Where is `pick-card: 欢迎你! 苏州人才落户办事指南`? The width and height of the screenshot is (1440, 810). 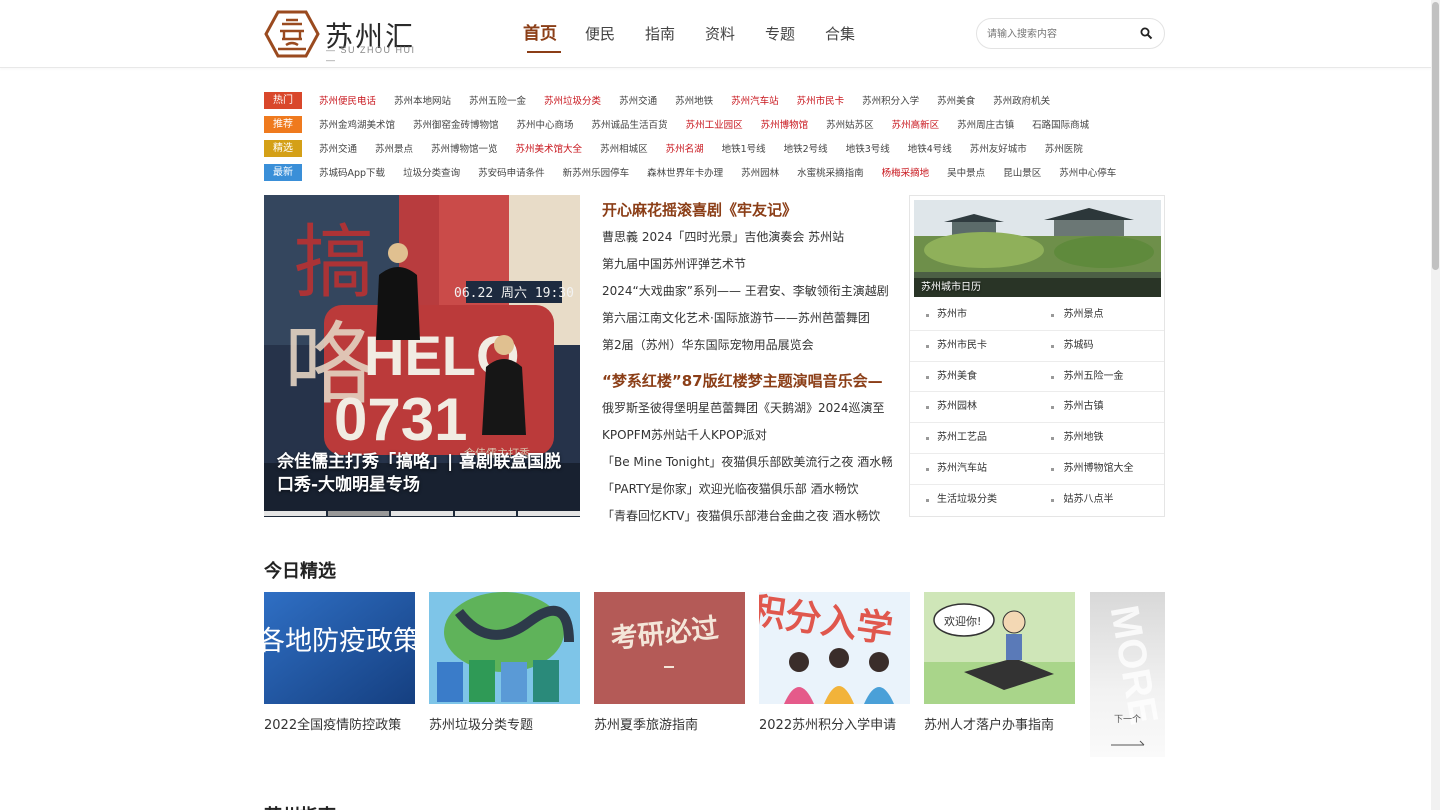
pick-card: 欢迎你! 苏州人才落户办事指南 is located at coordinates (999, 662).